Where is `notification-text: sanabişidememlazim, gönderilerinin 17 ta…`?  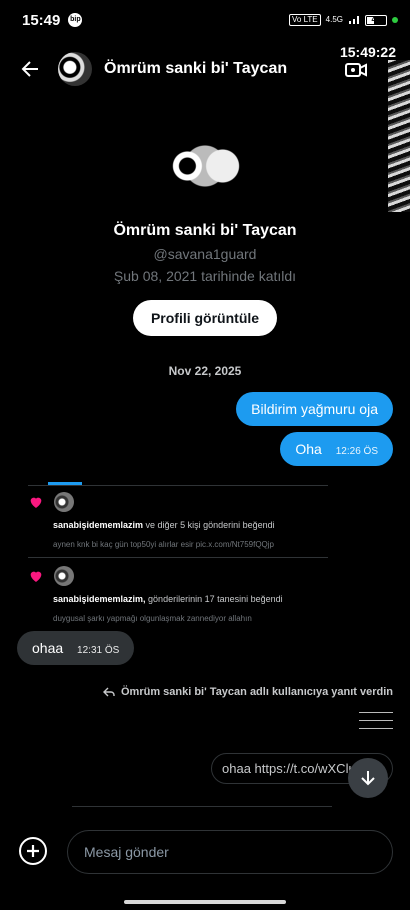
notification-text: sanabişidememlazim, gönderilerinin 17 ta… is located at coordinates (190, 599).